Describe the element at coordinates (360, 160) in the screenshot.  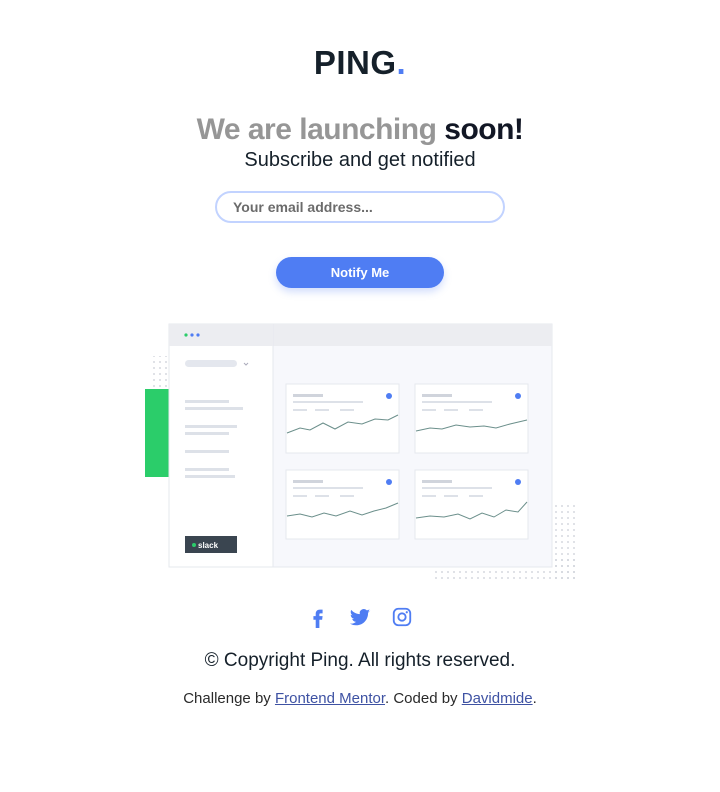
I see `subline: Subscribe and get notified` at that location.